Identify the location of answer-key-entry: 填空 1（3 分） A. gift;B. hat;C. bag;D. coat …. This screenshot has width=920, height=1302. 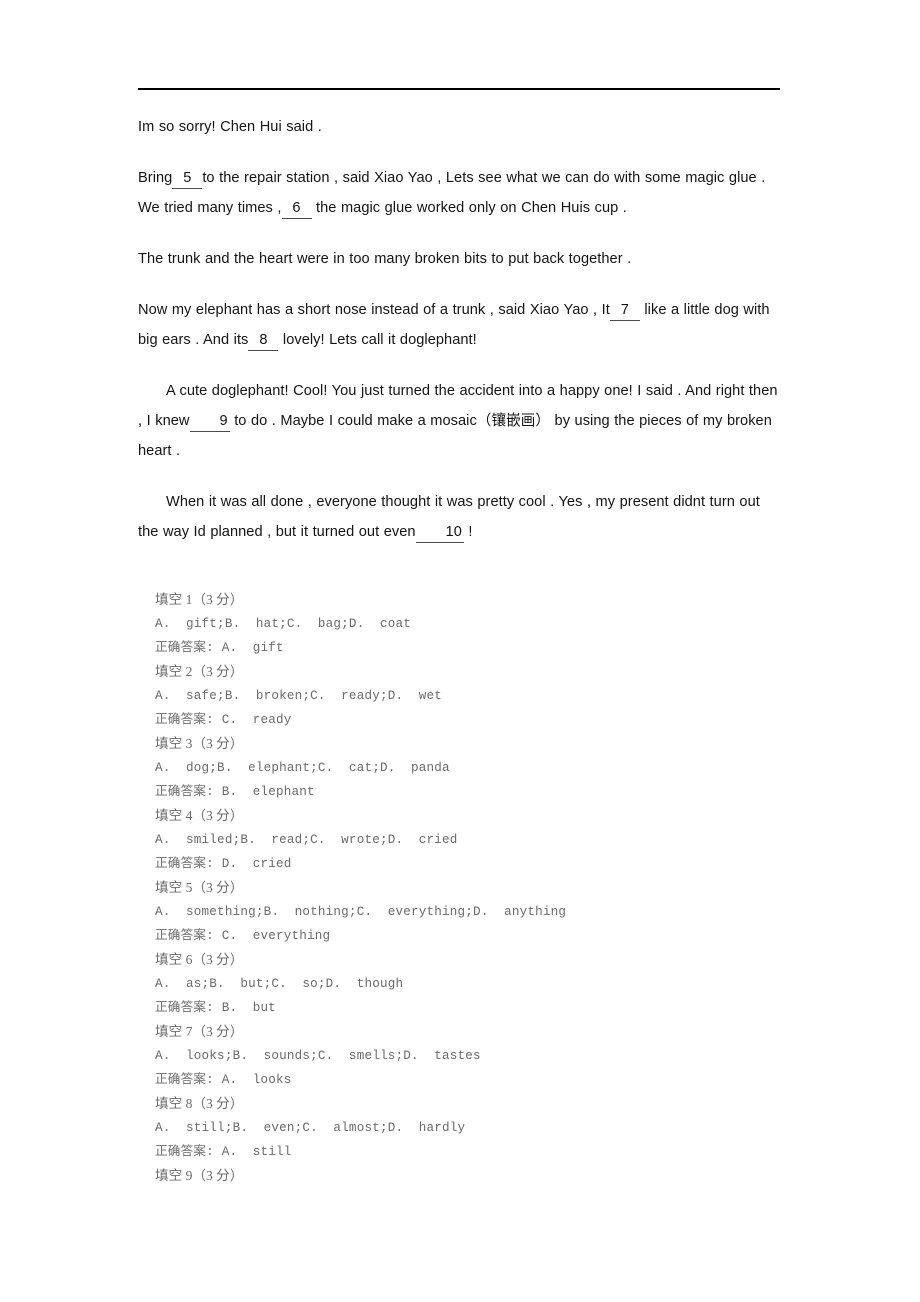
(475, 624).